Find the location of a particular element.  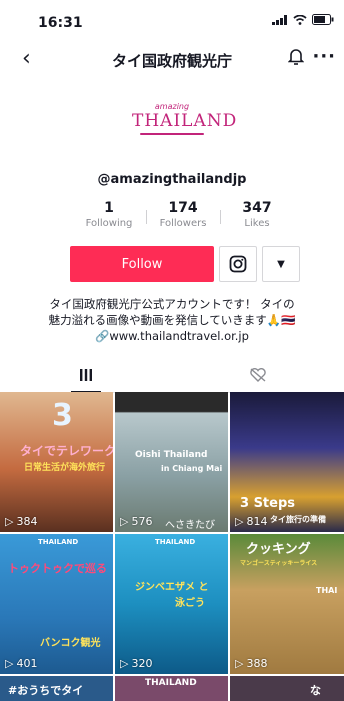

video-caption: 3 is located at coordinates (62, 415).